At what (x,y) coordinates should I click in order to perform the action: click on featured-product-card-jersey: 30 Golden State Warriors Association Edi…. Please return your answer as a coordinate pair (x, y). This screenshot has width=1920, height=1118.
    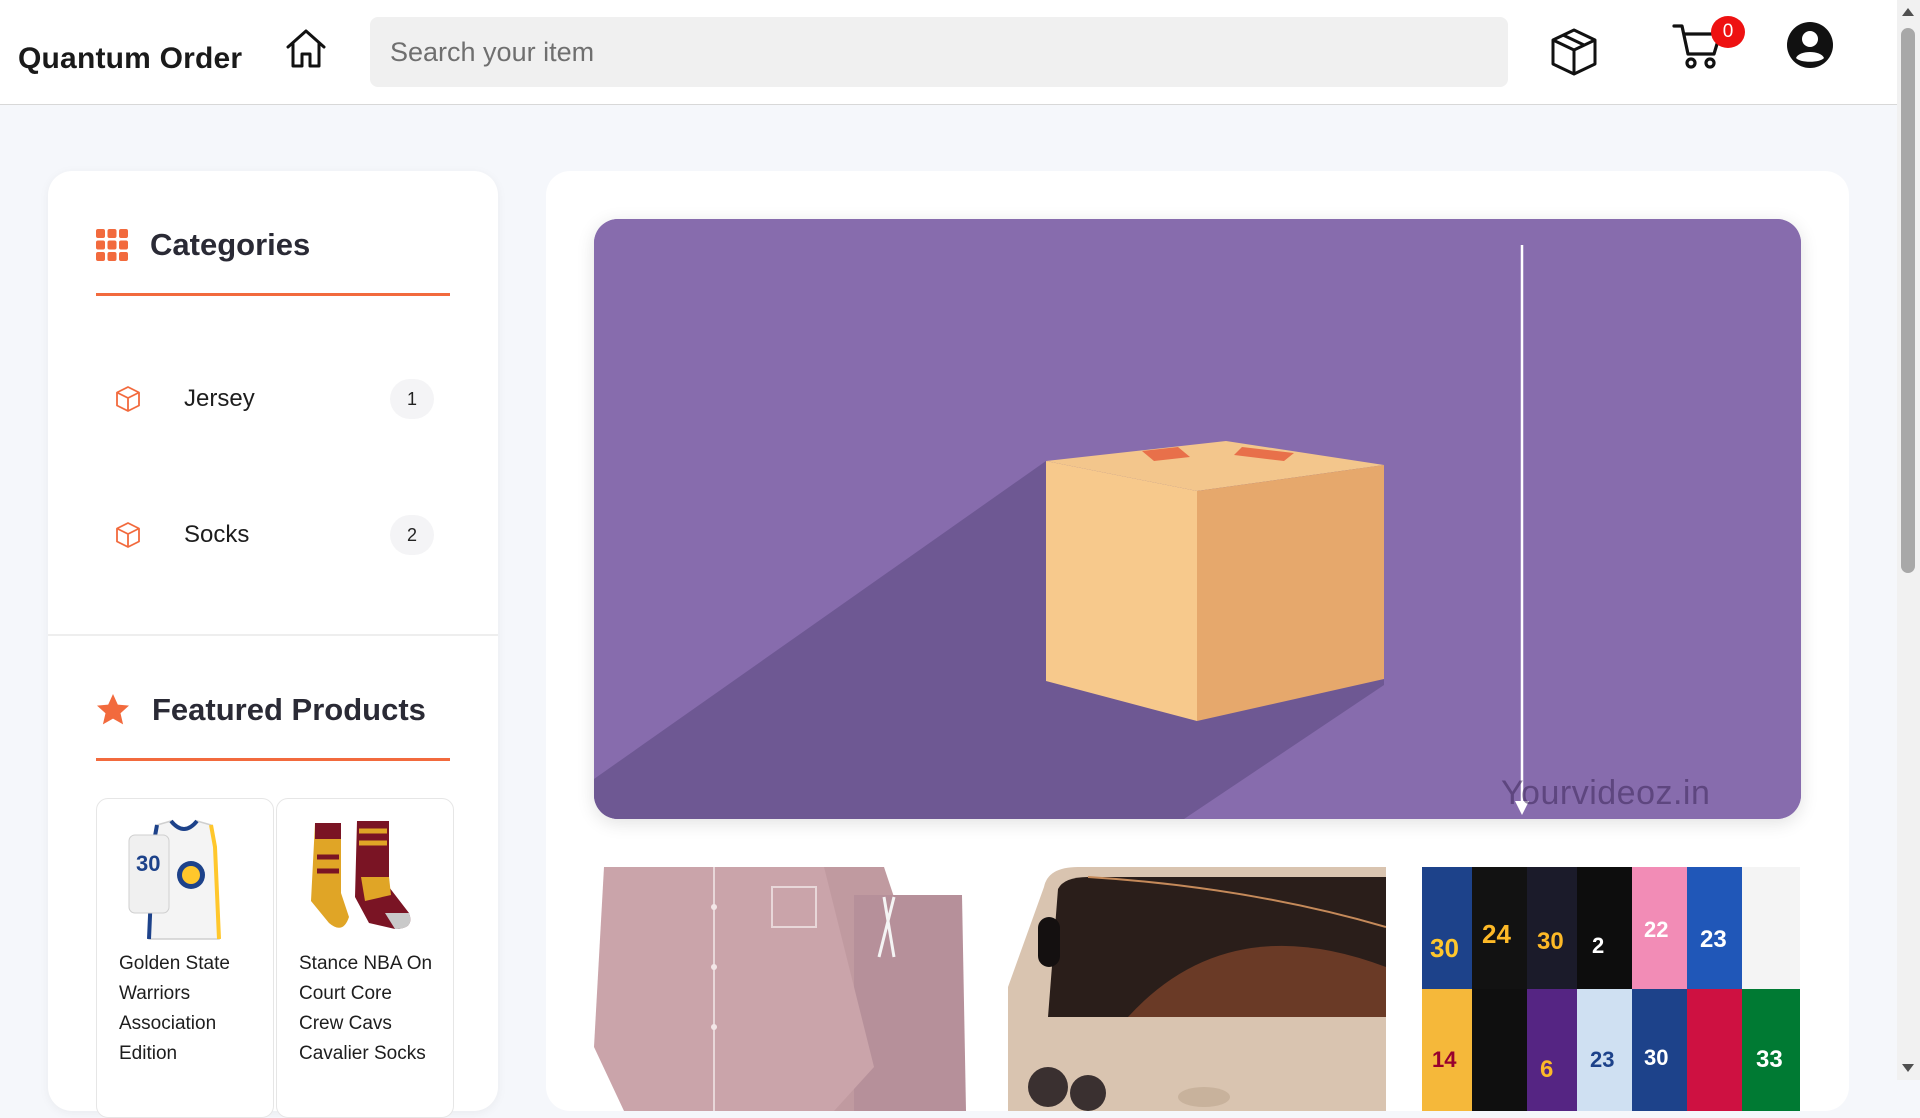
    Looking at the image, I should click on (185, 958).